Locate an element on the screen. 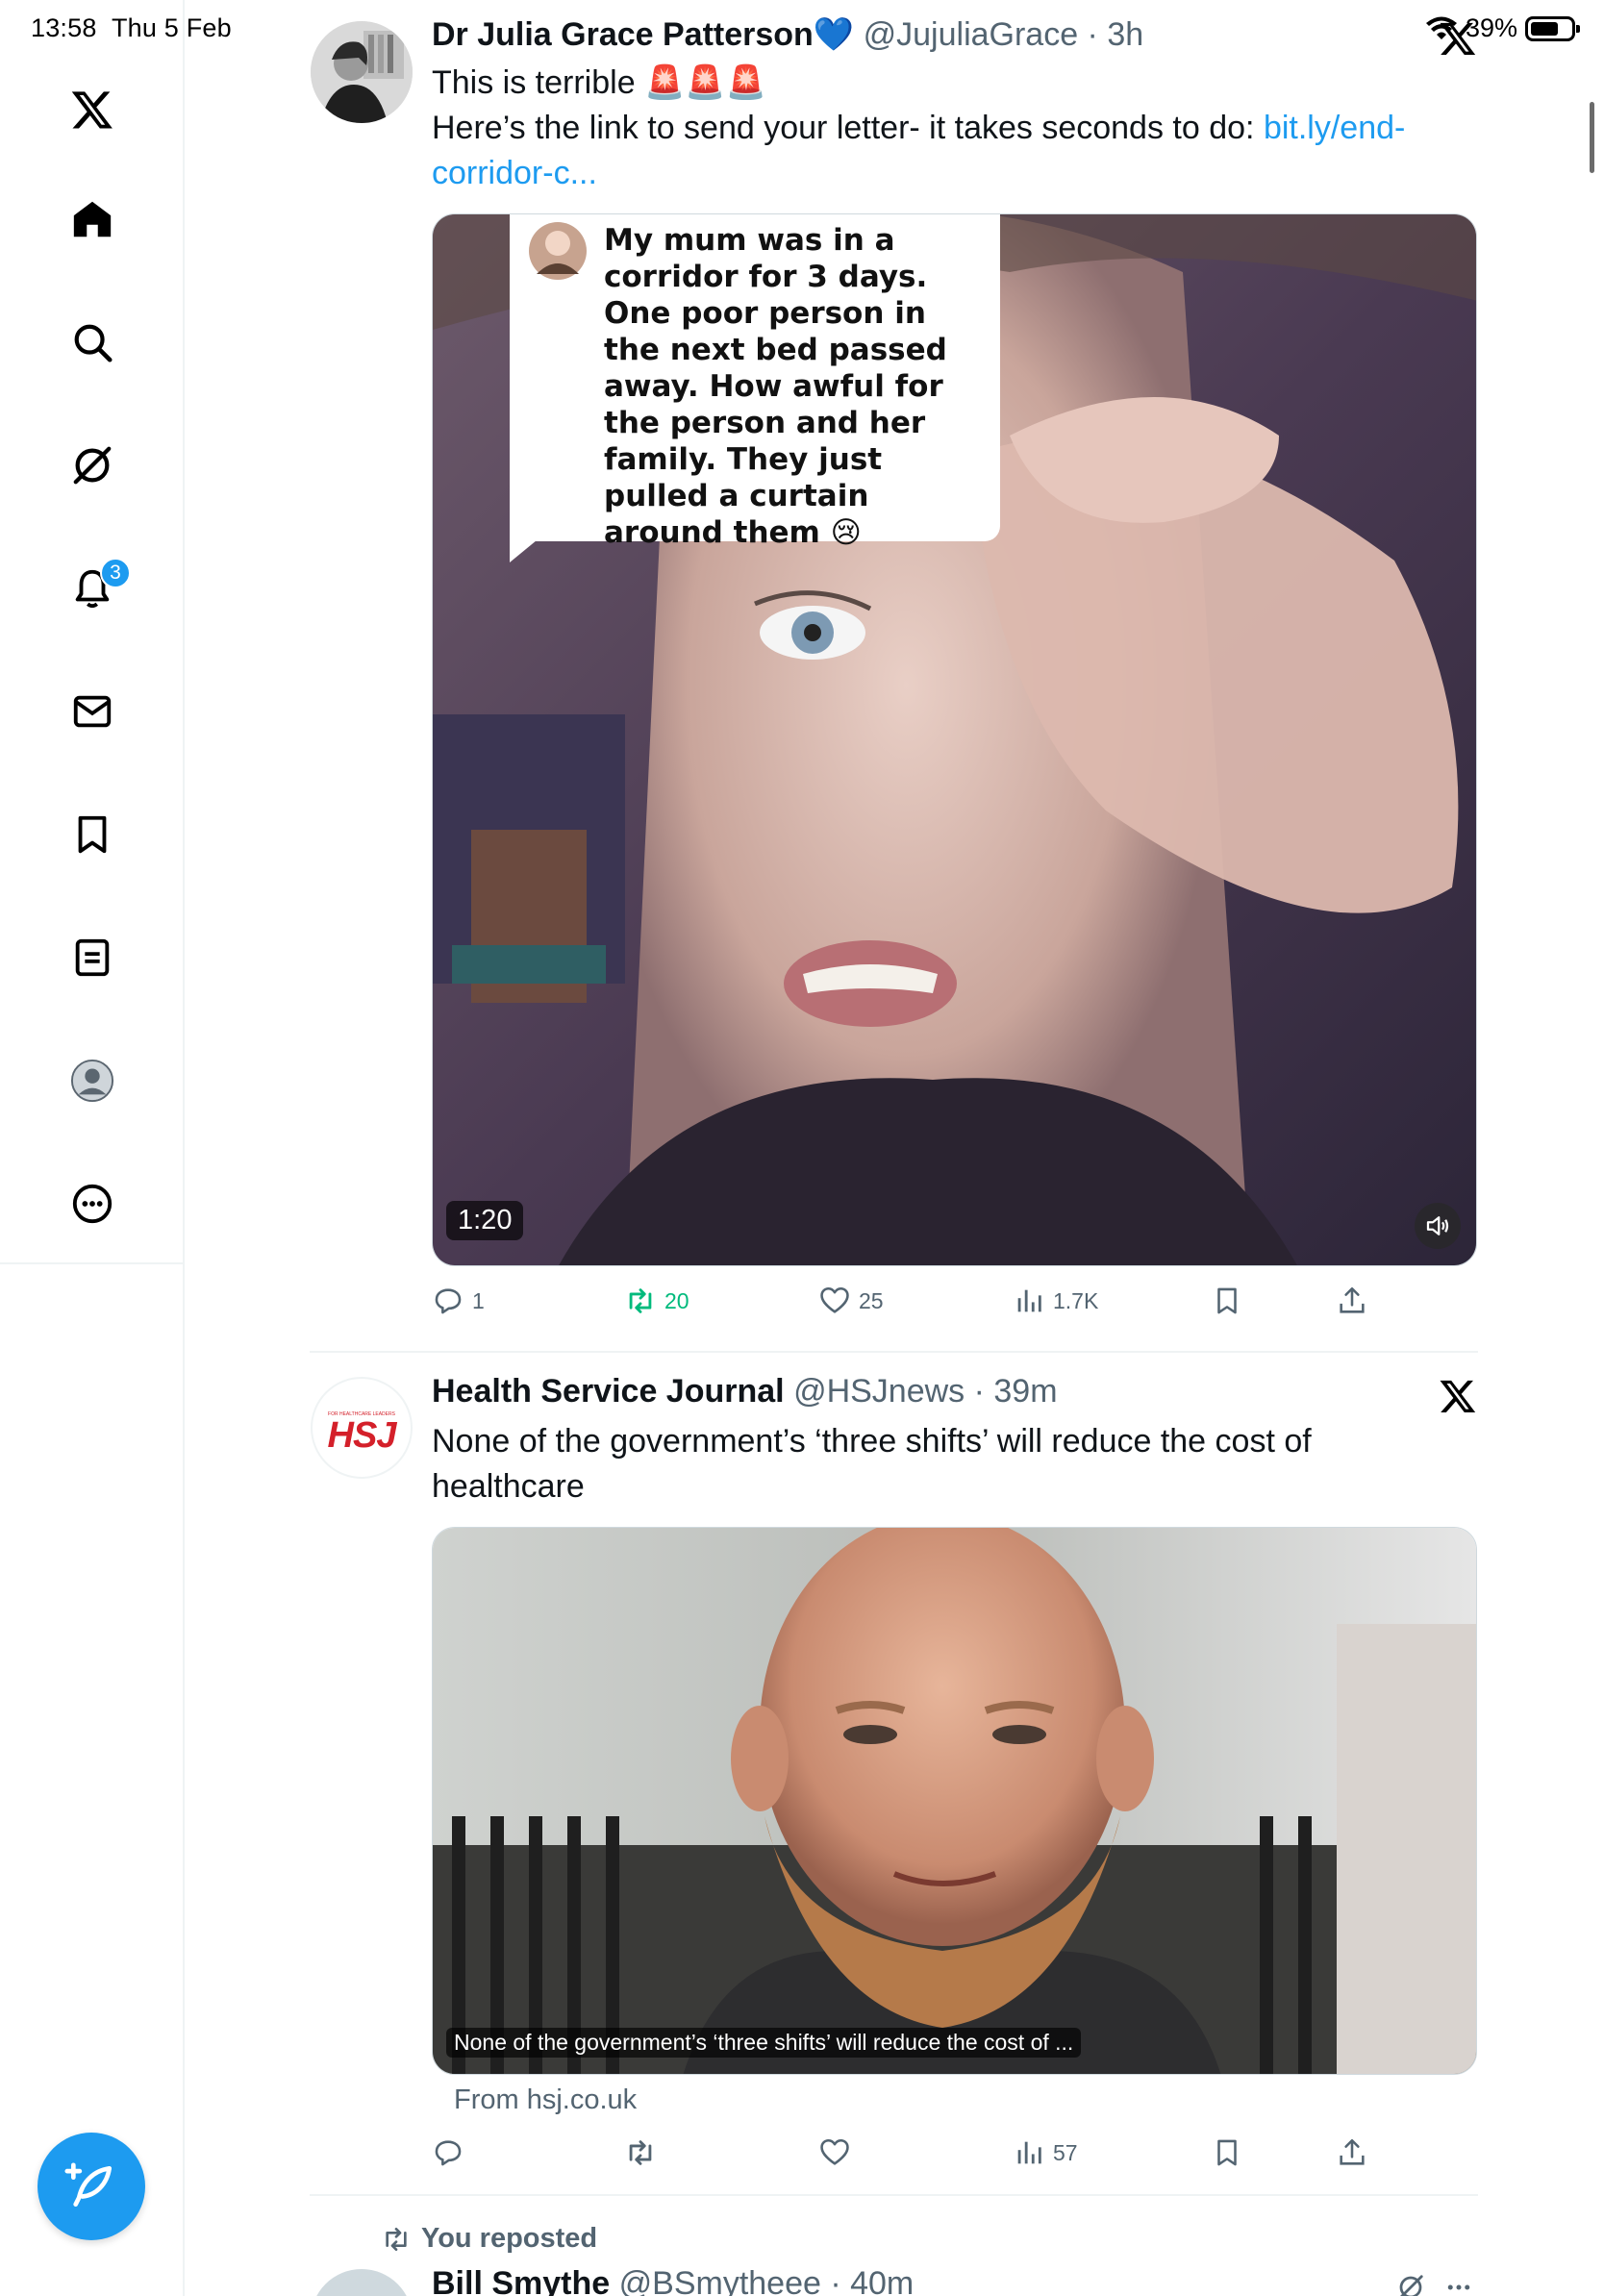  repost-label: You reposted is located at coordinates (509, 2238).